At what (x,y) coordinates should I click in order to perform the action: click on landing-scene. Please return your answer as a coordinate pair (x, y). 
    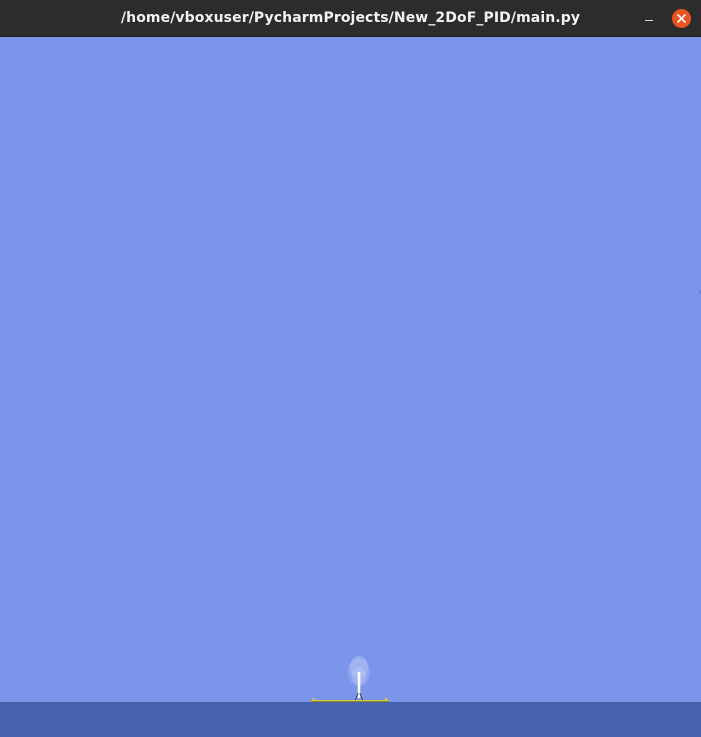
    Looking at the image, I should click on (350, 679).